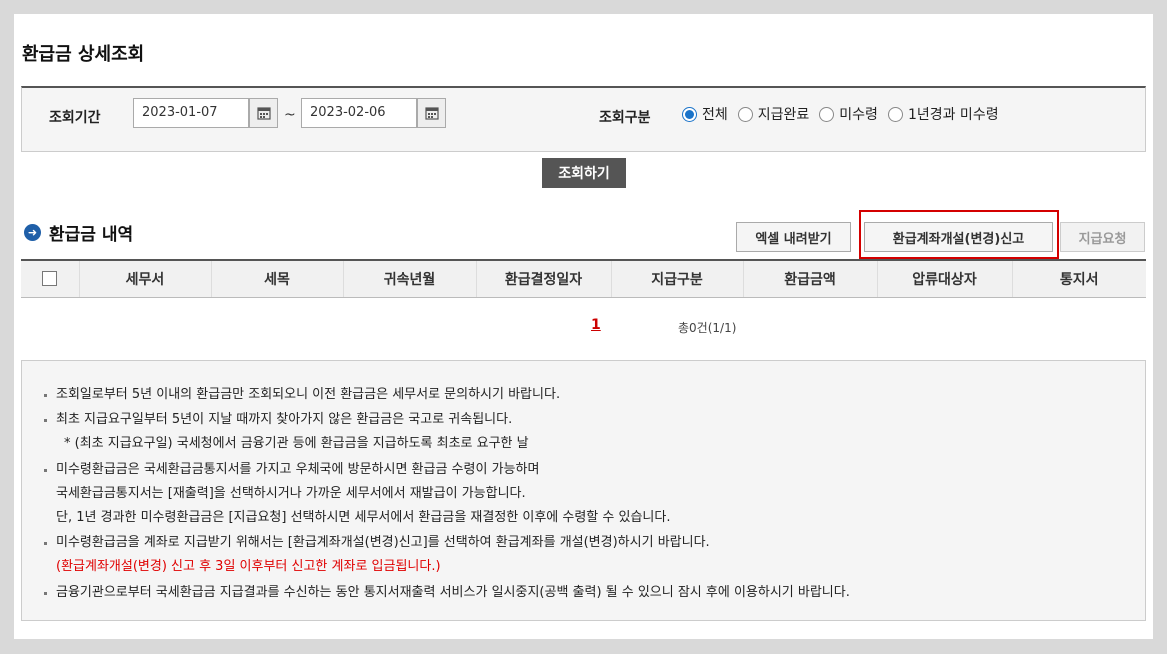 The width and height of the screenshot is (1167, 654). I want to click on col-notice: 통지서, so click(1079, 278).